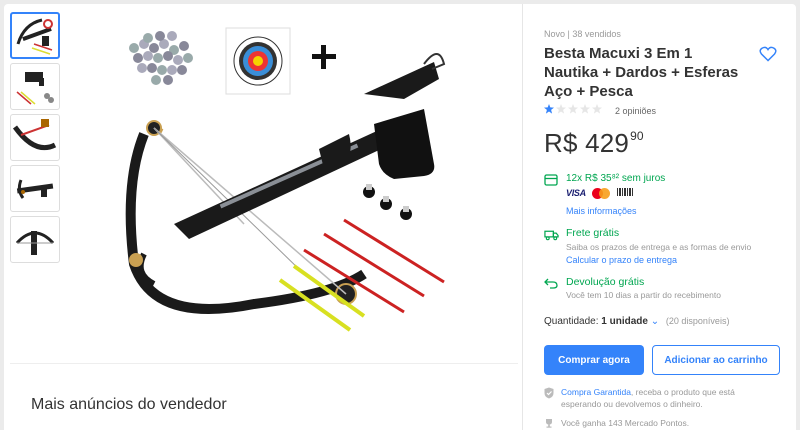 The image size is (800, 430). What do you see at coordinates (324, 57) in the screenshot?
I see `plus-icon` at bounding box center [324, 57].